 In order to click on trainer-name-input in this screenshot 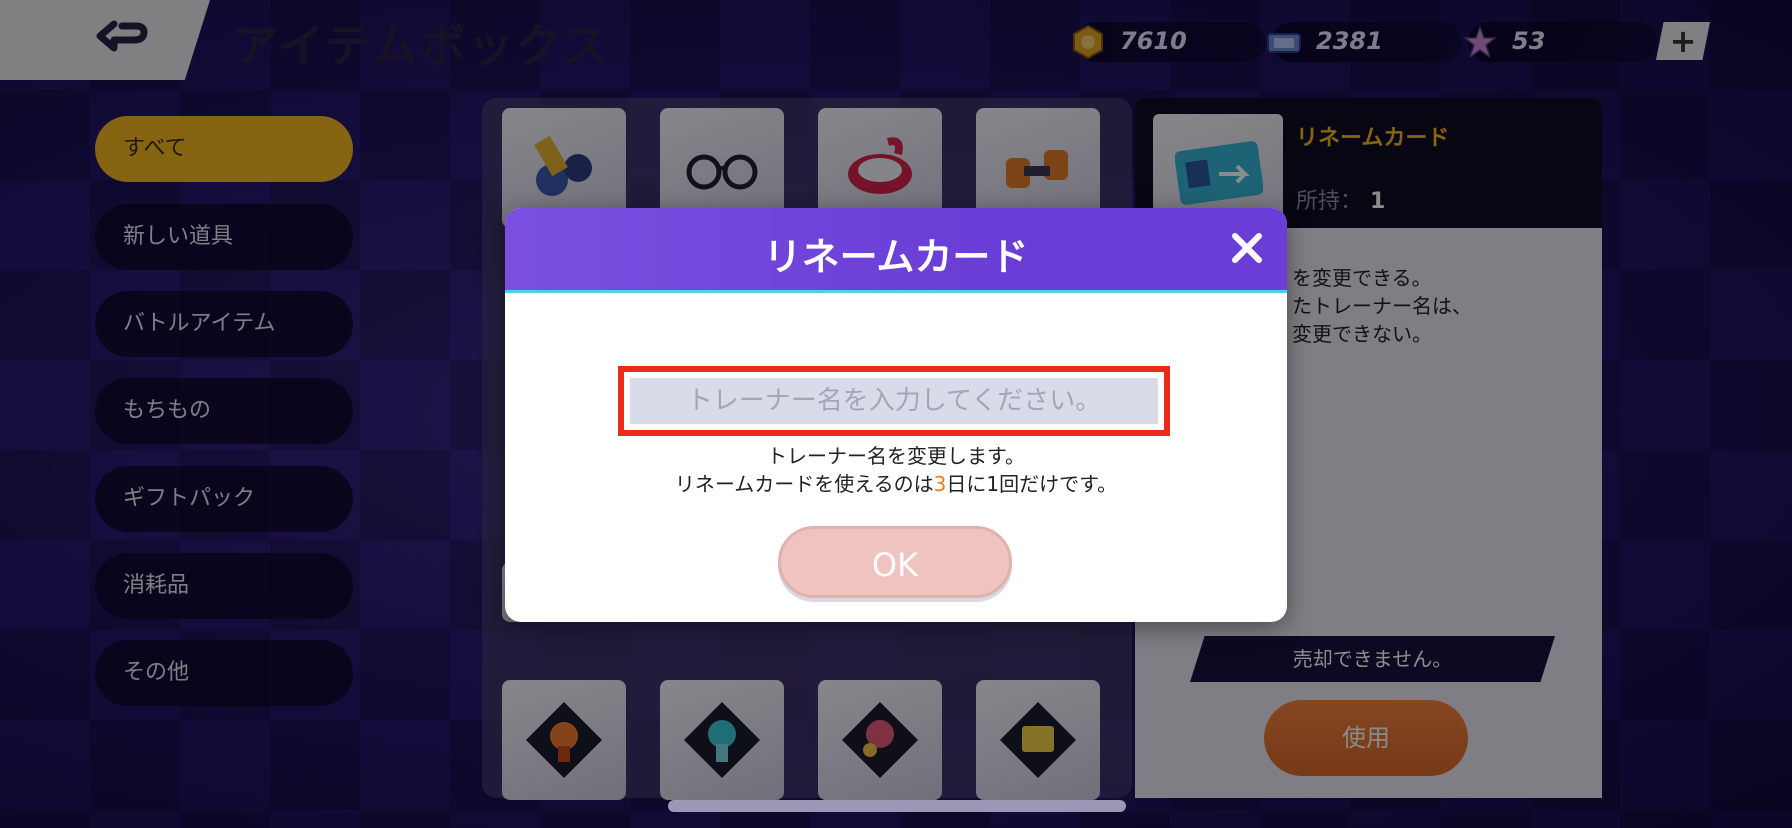, I will do `click(894, 401)`.